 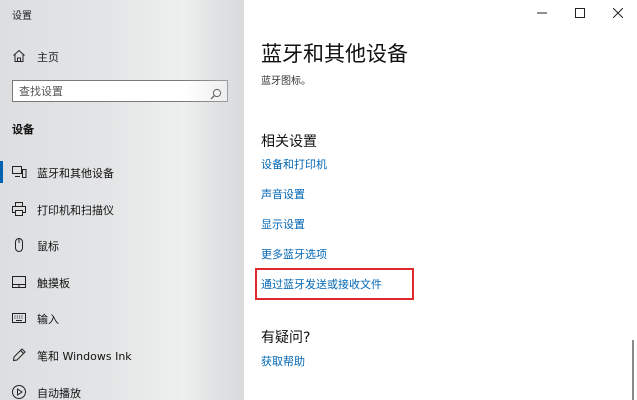 I want to click on sidebar-item-label: 鼠标, so click(x=48, y=247).